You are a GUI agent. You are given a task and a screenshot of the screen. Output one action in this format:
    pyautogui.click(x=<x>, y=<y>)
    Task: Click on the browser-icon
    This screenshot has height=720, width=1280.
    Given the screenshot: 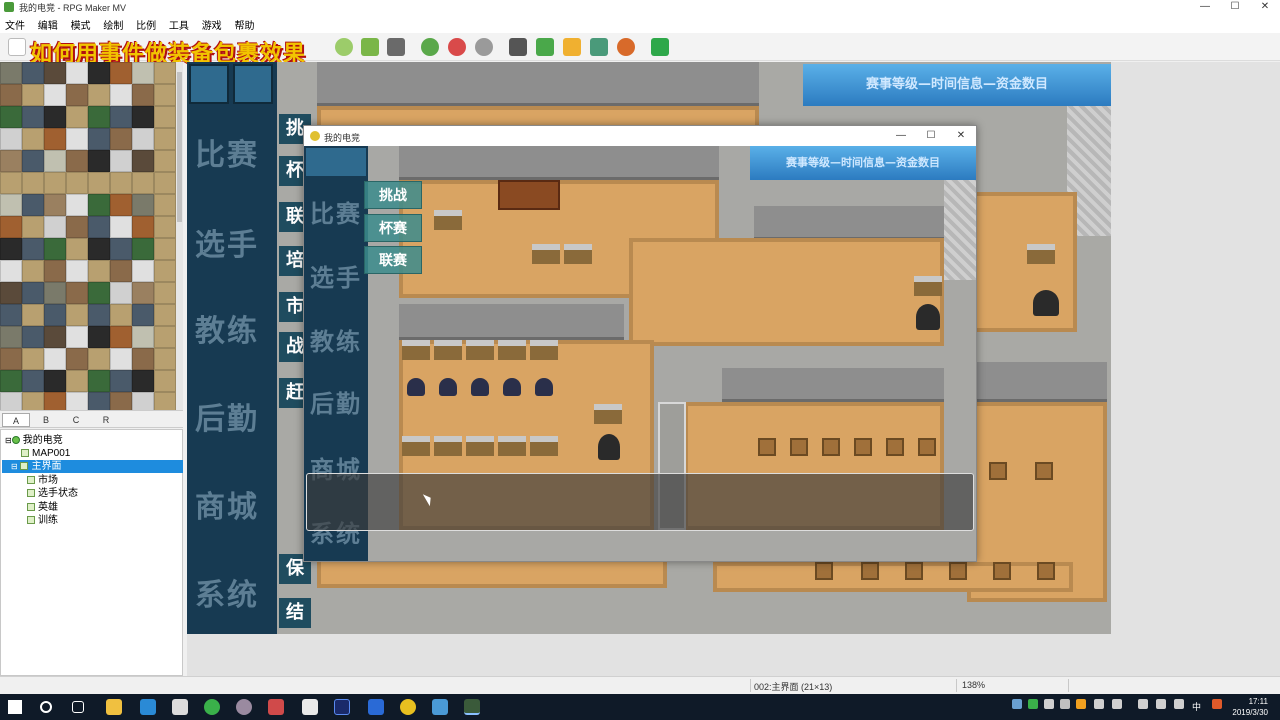 What is the action you would take?
    pyautogui.click(x=212, y=707)
    